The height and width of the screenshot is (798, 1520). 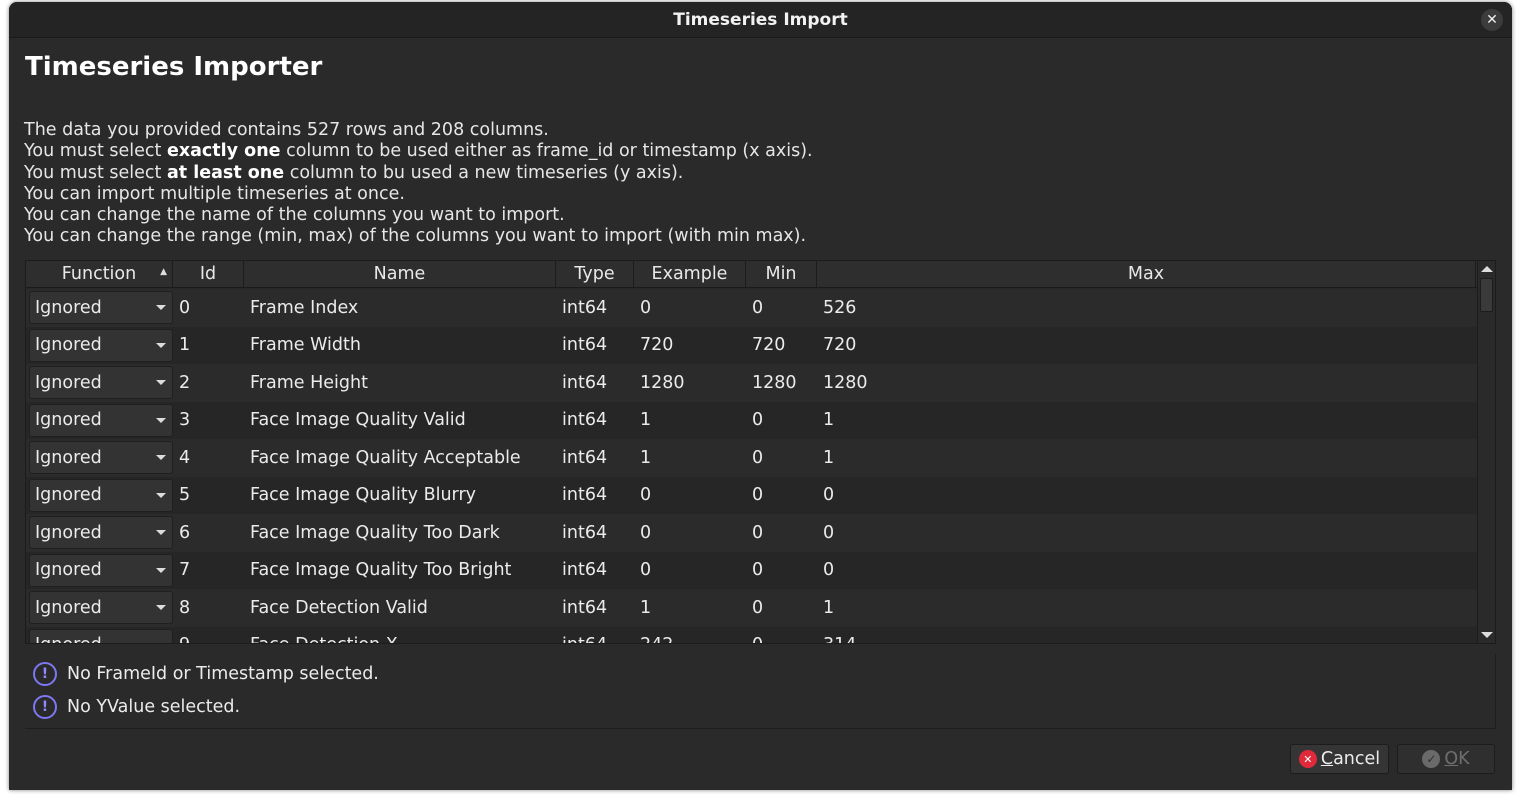 What do you see at coordinates (1487, 635) in the screenshot?
I see `scroll-down-icon` at bounding box center [1487, 635].